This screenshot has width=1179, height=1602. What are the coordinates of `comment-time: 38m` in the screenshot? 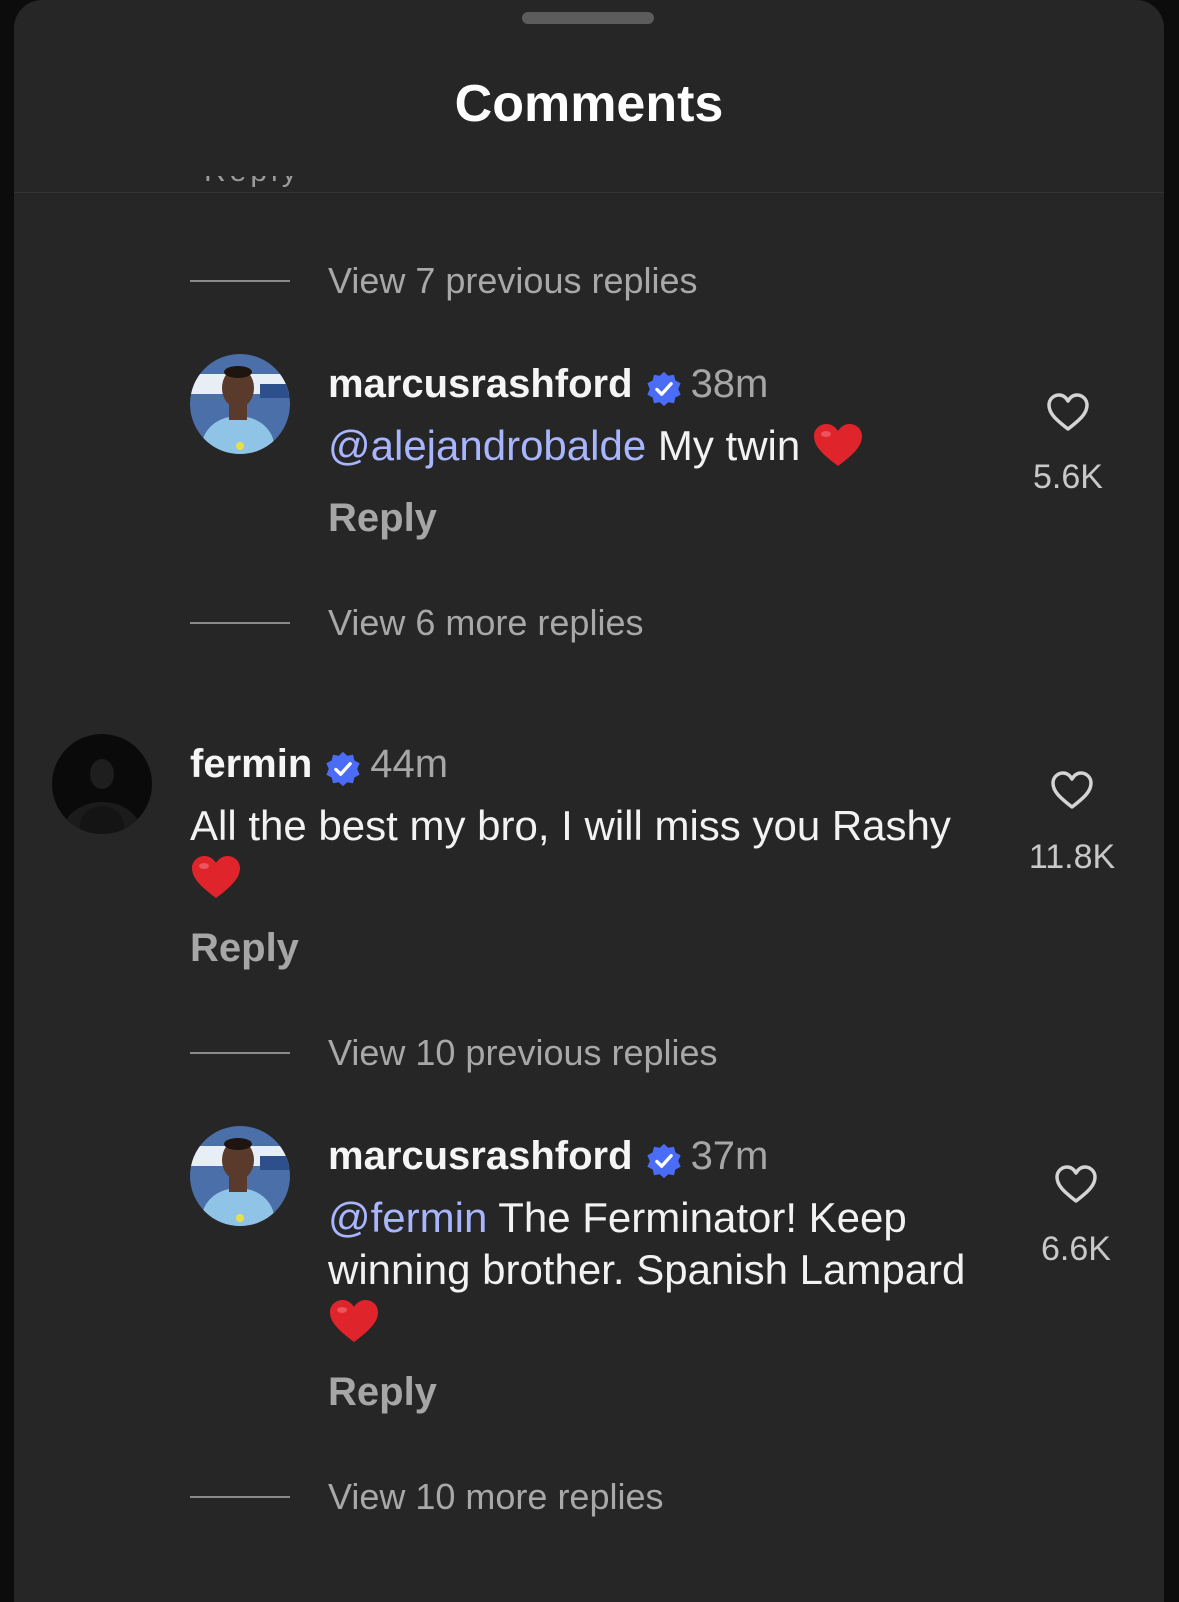 It's located at (729, 384).